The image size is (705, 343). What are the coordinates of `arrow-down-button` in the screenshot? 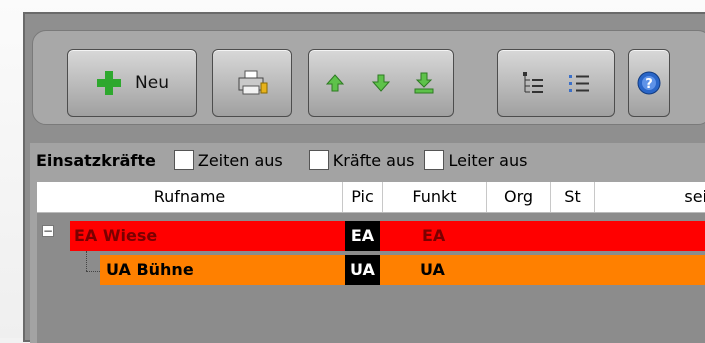 It's located at (385, 83).